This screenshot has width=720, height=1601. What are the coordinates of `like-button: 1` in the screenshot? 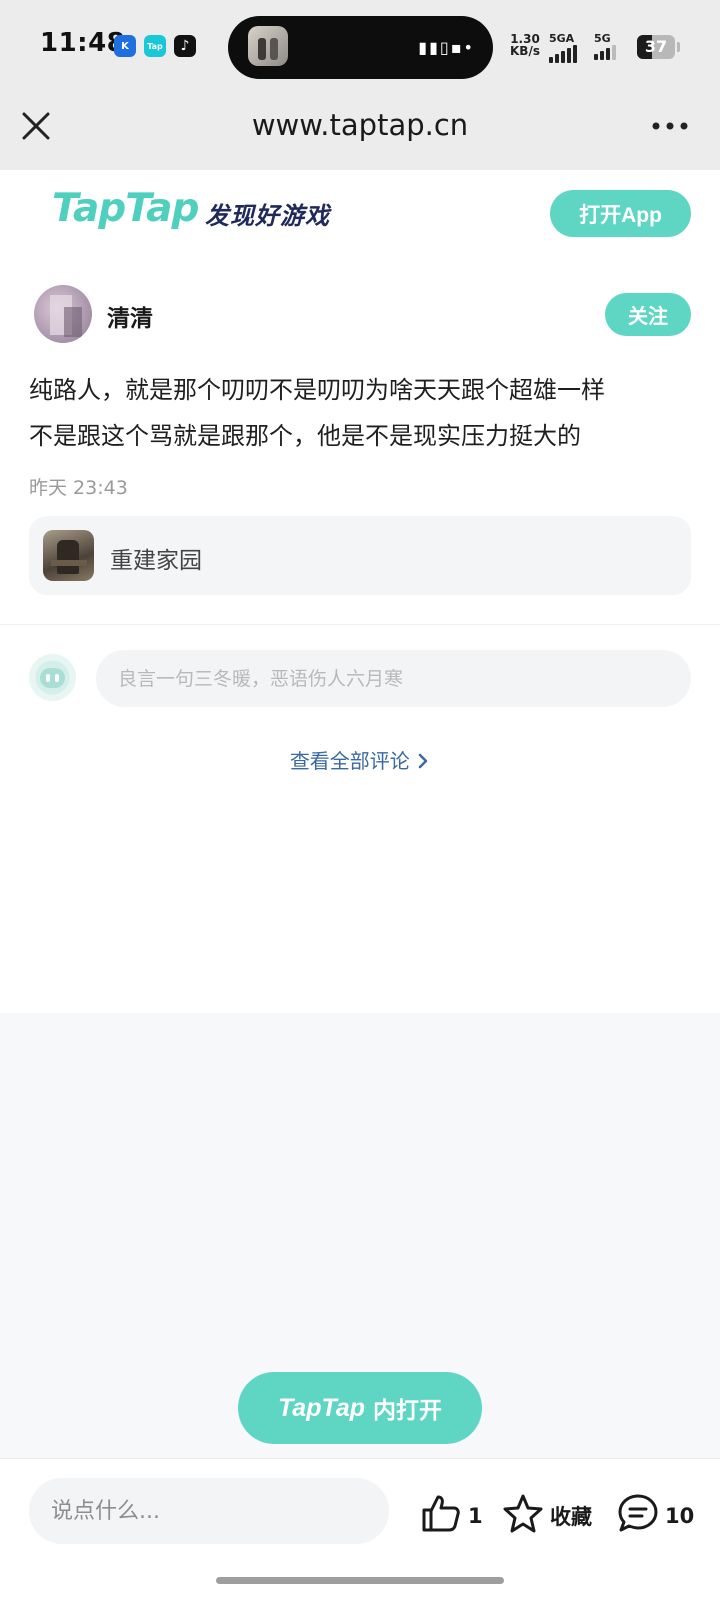 It's located at (451, 1515).